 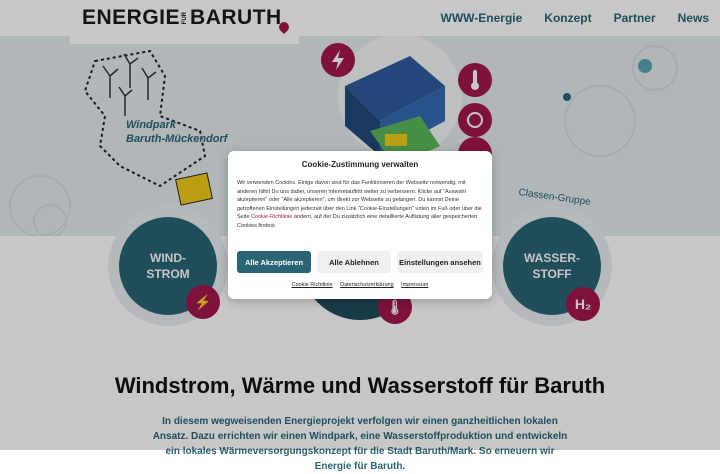 What do you see at coordinates (367, 285) in the screenshot?
I see `privacy-policy-link: Datenschutzerklärung` at bounding box center [367, 285].